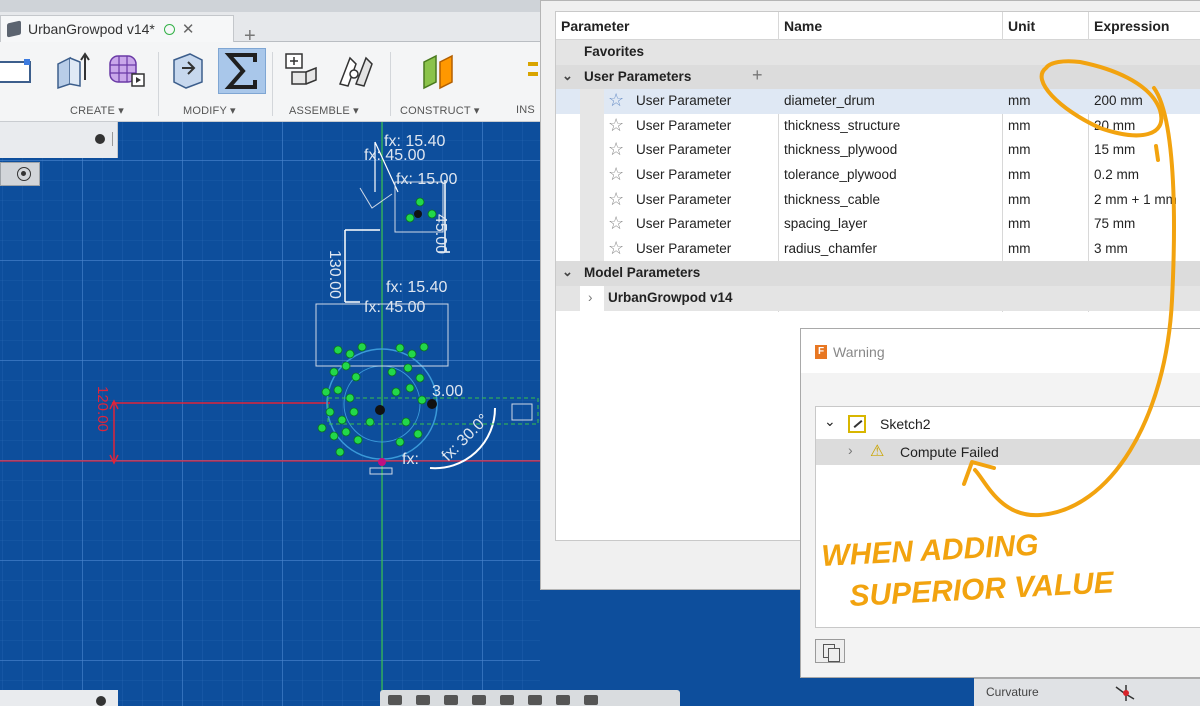 Image resolution: width=1200 pixels, height=706 pixels. Describe the element at coordinates (440, 70) in the screenshot. I see `offset-plane-icon` at that location.